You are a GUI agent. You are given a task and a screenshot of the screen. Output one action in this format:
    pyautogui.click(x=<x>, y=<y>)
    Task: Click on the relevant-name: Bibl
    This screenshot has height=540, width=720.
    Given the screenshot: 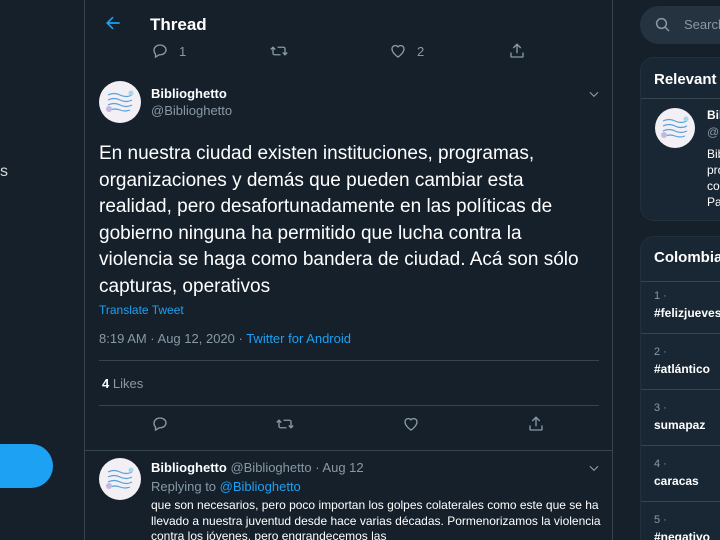 What is the action you would take?
    pyautogui.click(x=713, y=115)
    